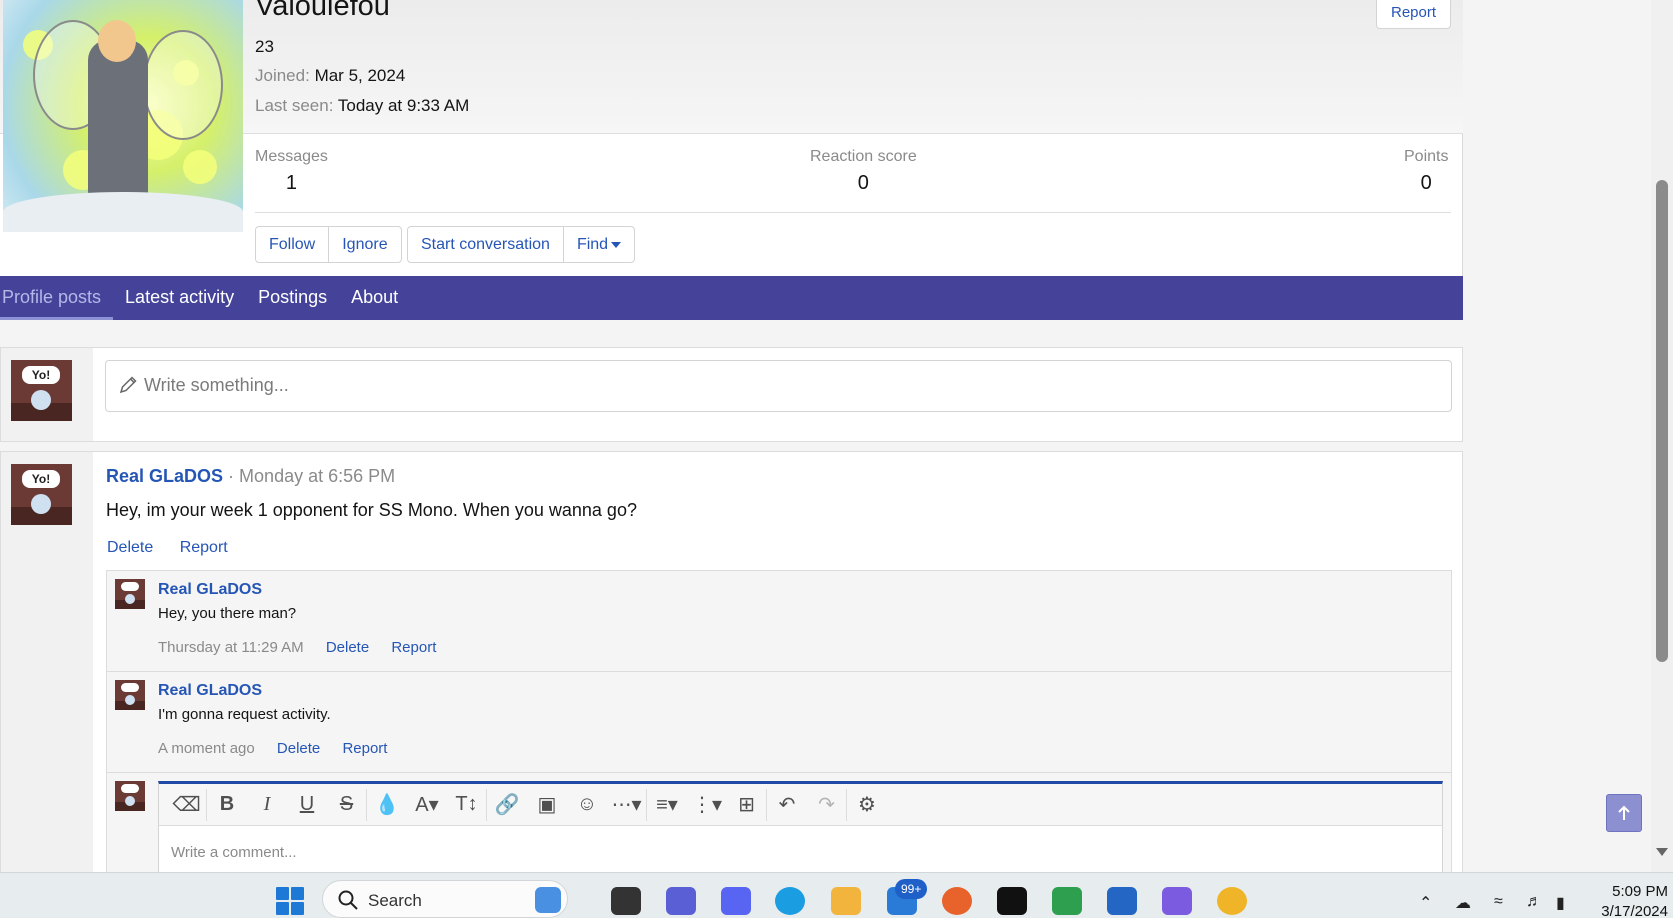 Image resolution: width=1673 pixels, height=918 pixels. I want to click on report-post-link: Report, so click(204, 547).